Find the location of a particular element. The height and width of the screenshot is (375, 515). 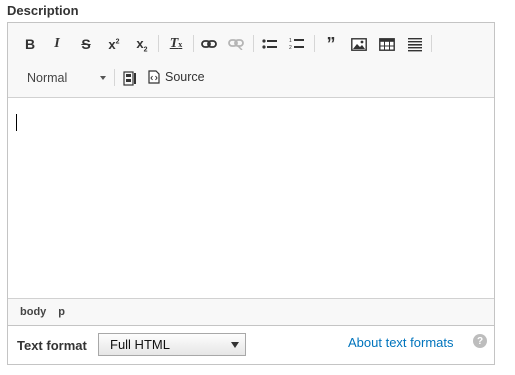

table-icon is located at coordinates (387, 44).